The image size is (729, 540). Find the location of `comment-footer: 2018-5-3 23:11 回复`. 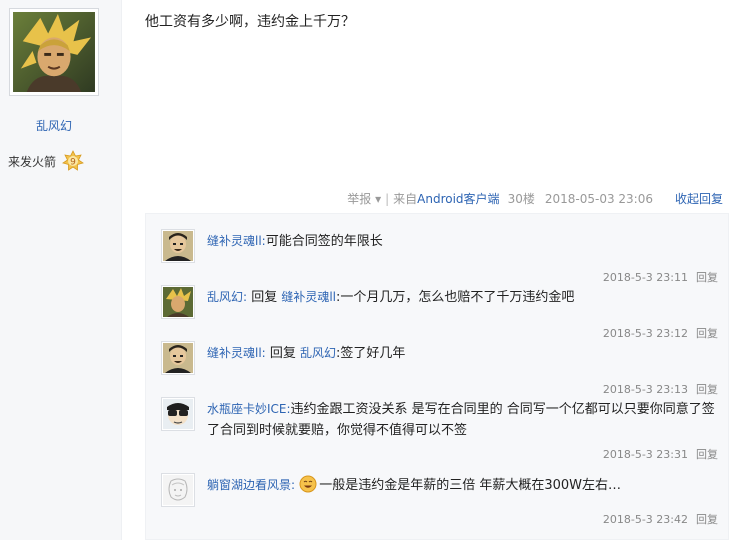

comment-footer: 2018-5-3 23:11 回复 is located at coordinates (660, 277).